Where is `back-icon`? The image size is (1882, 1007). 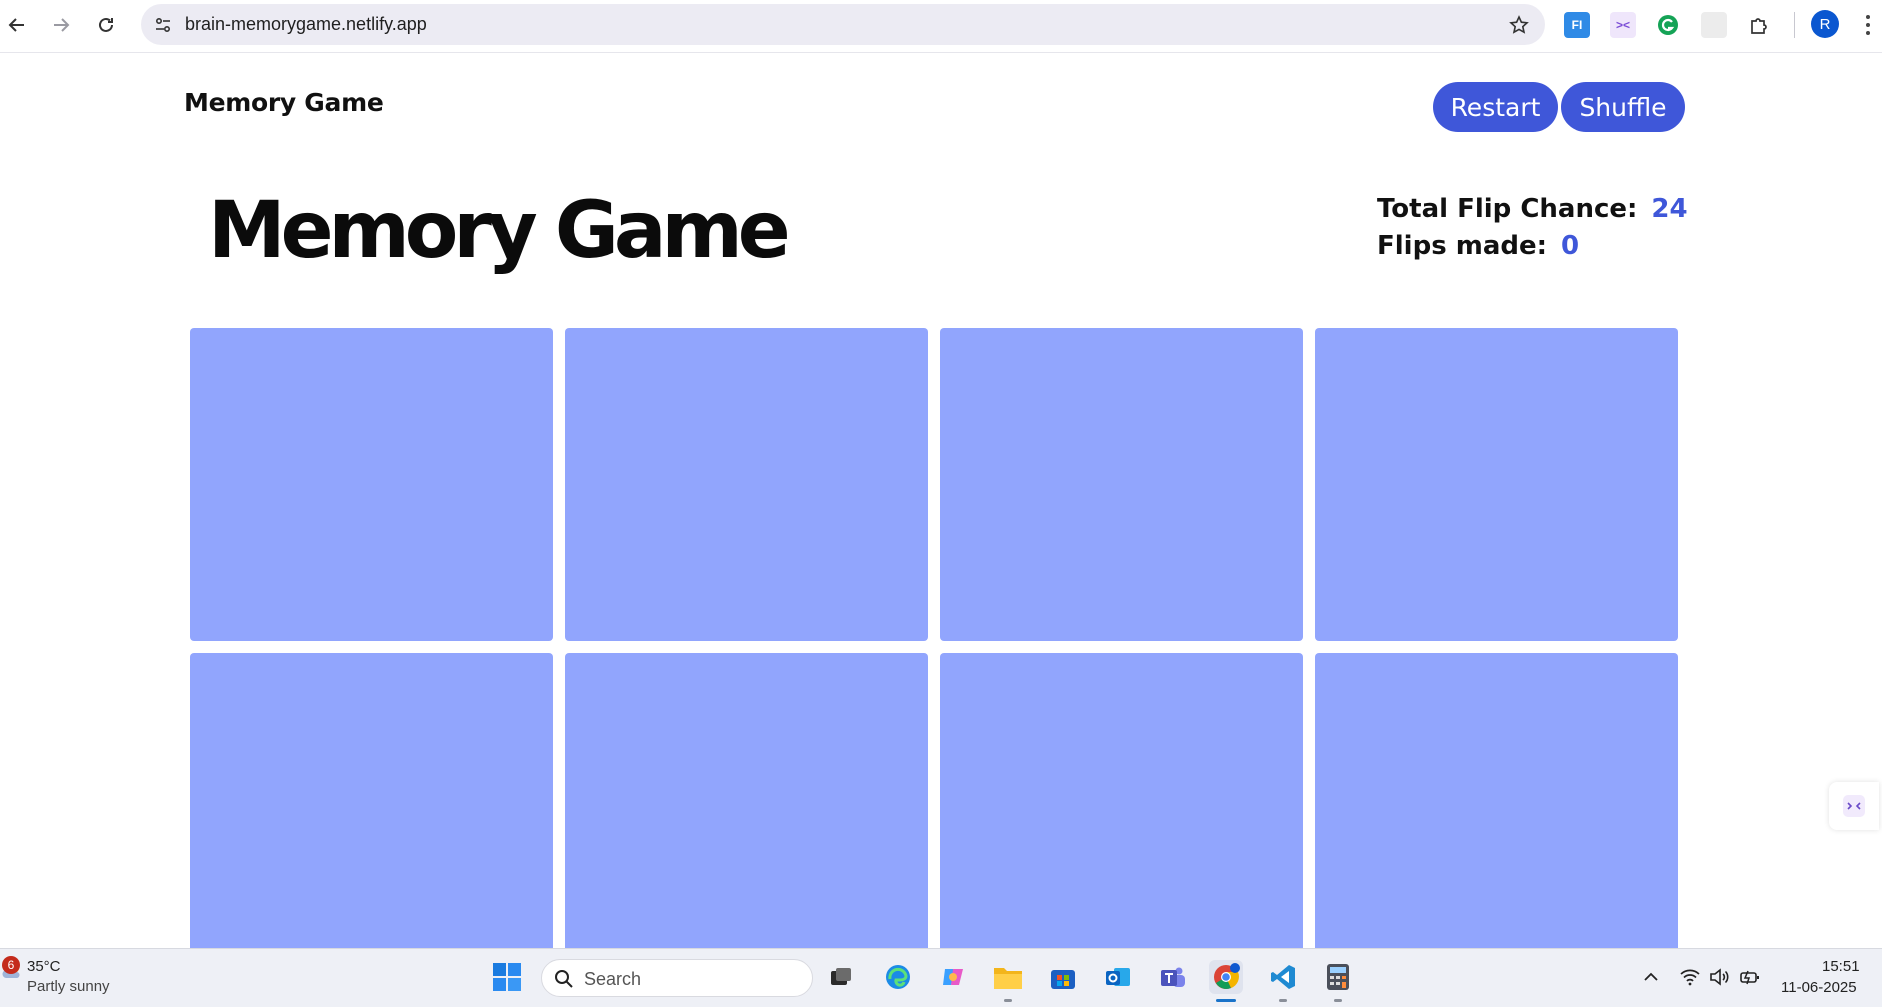
back-icon is located at coordinates (17, 25).